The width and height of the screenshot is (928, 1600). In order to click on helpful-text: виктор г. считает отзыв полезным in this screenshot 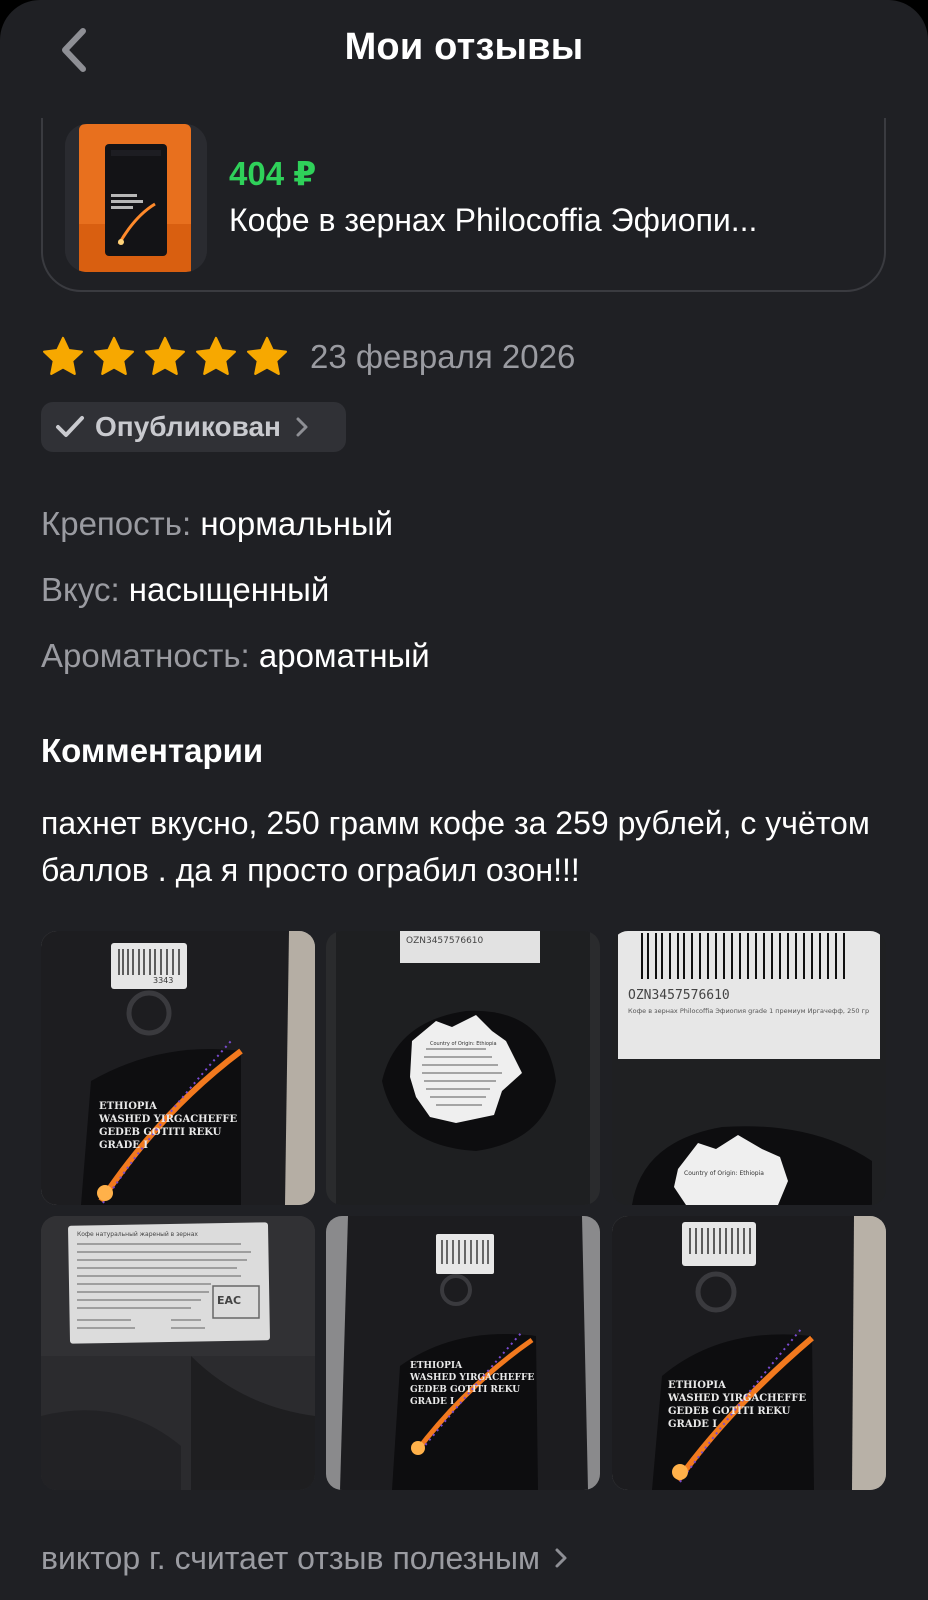, I will do `click(290, 1557)`.